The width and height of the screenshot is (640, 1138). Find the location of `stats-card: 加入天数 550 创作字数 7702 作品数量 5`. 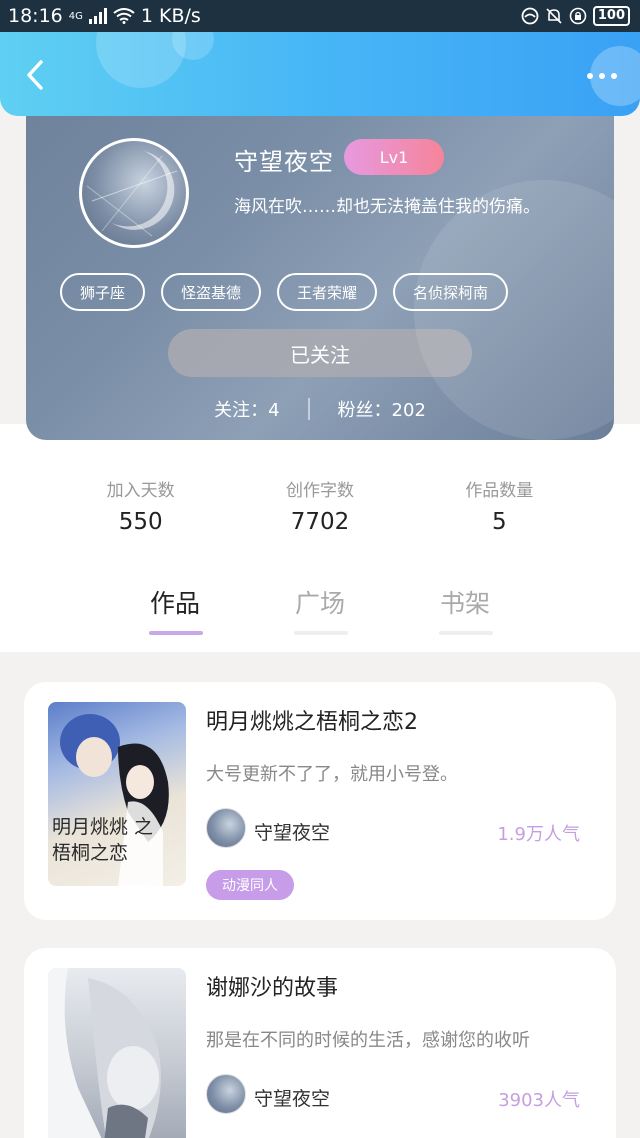

stats-card: 加入天数 550 创作字数 7702 作品数量 5 is located at coordinates (320, 502).